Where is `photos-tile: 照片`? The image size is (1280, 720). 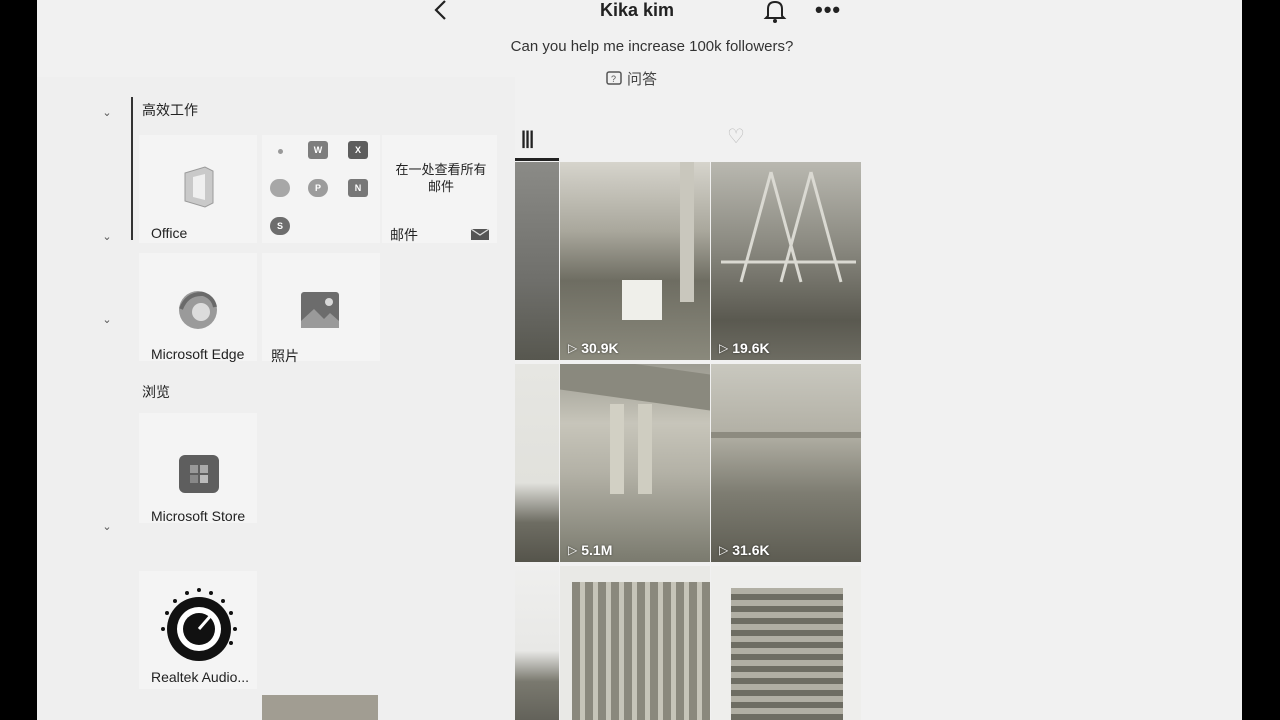 photos-tile: 照片 is located at coordinates (321, 308).